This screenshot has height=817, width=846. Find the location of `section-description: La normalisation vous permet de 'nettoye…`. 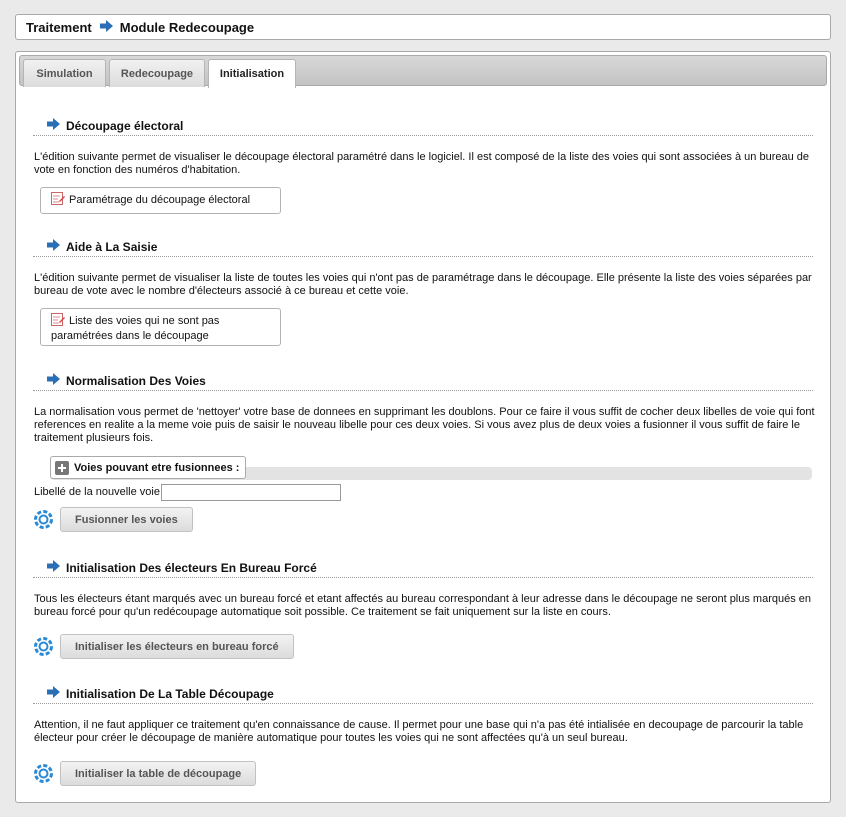

section-description: La normalisation vous permet de 'nettoye… is located at coordinates (424, 425).